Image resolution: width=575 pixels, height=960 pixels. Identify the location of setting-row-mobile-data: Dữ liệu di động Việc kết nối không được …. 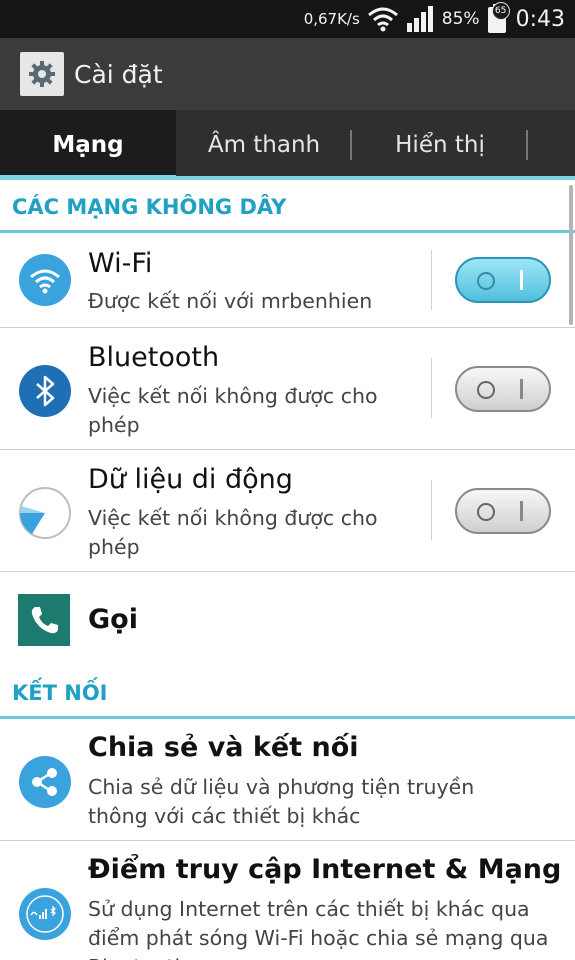
(287, 511).